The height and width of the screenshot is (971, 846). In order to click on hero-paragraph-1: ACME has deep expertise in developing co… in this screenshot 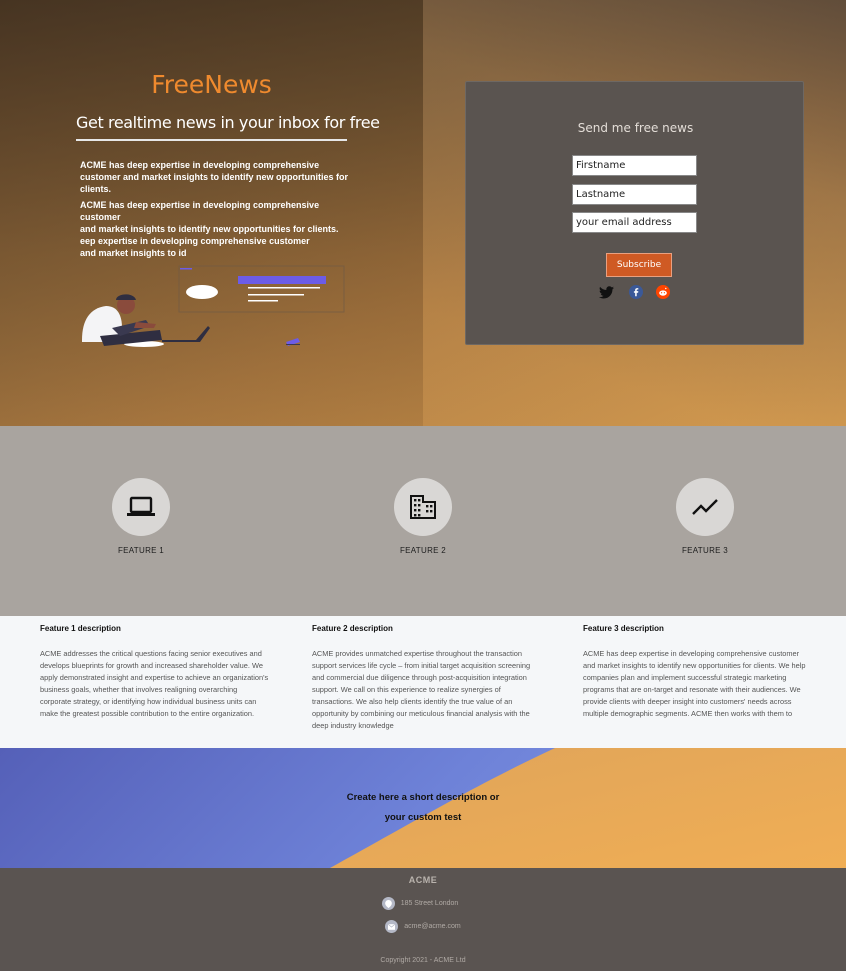, I will do `click(214, 177)`.